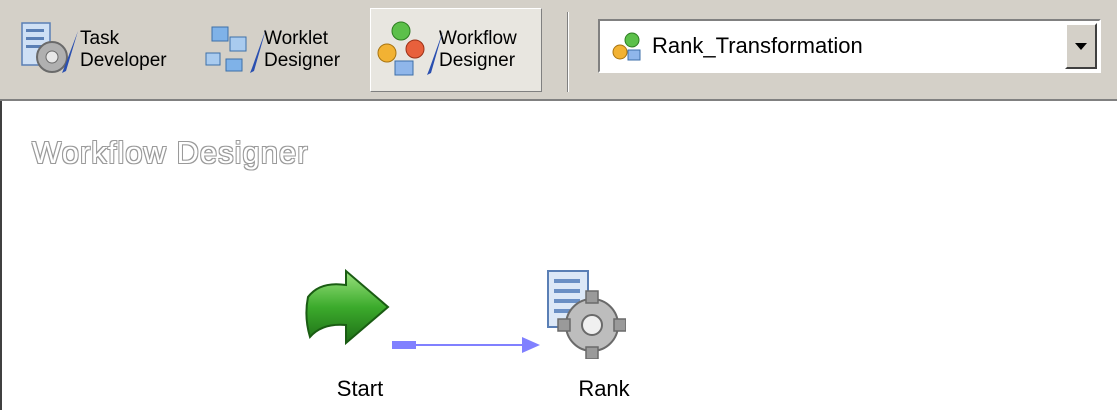  Describe the element at coordinates (302, 49) in the screenshot. I see `worklet-designer-label: Worklet Designer` at that location.